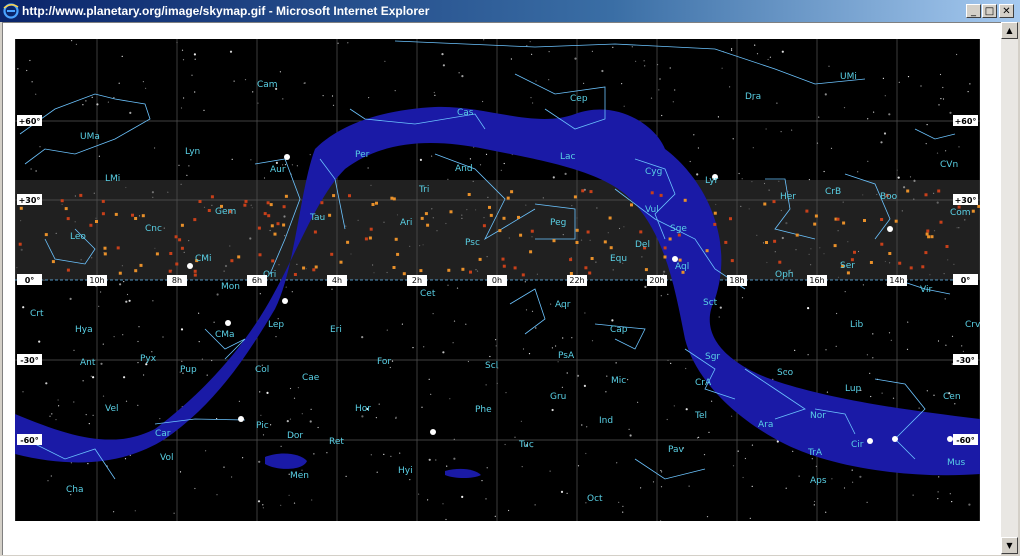 The height and width of the screenshot is (556, 1020). What do you see at coordinates (29, 440) in the screenshot?
I see `dec-label: -60°` at bounding box center [29, 440].